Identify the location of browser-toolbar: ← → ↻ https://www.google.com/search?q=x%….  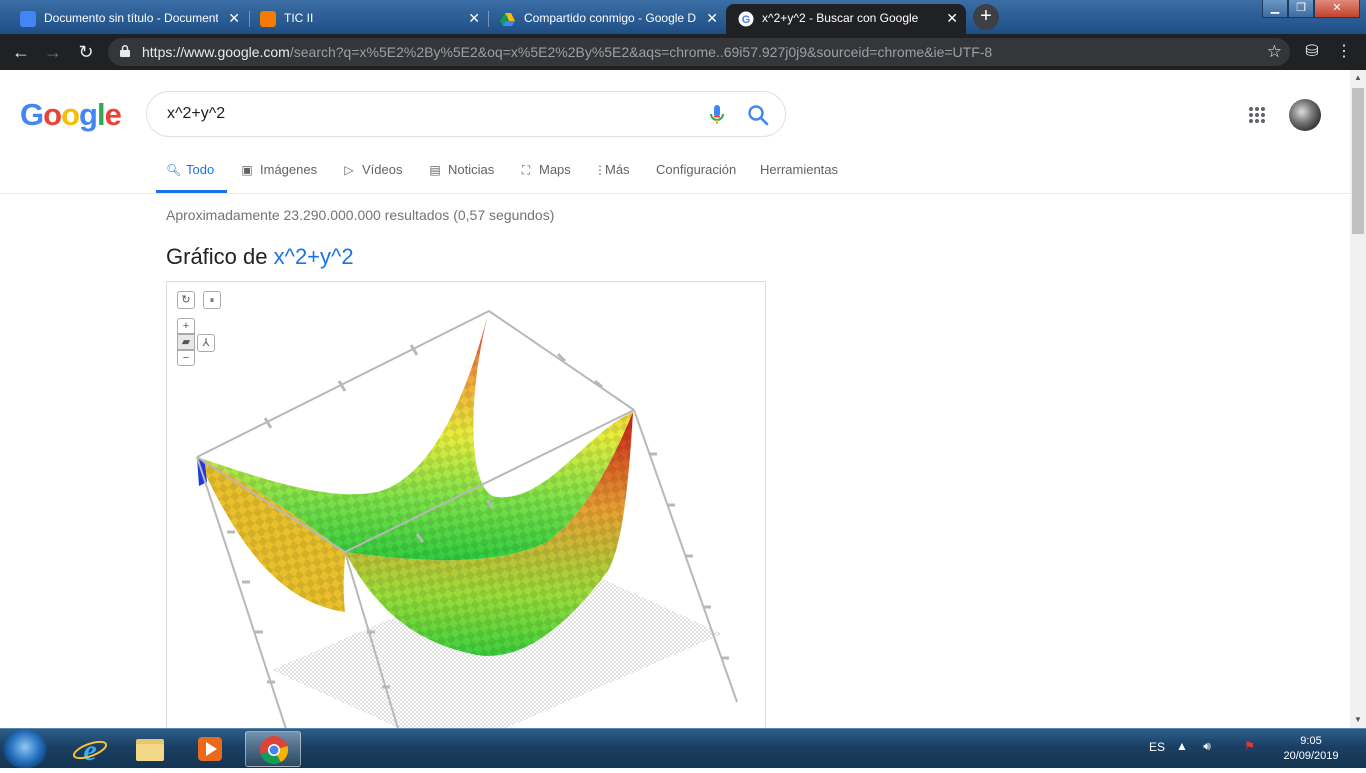
(683, 52).